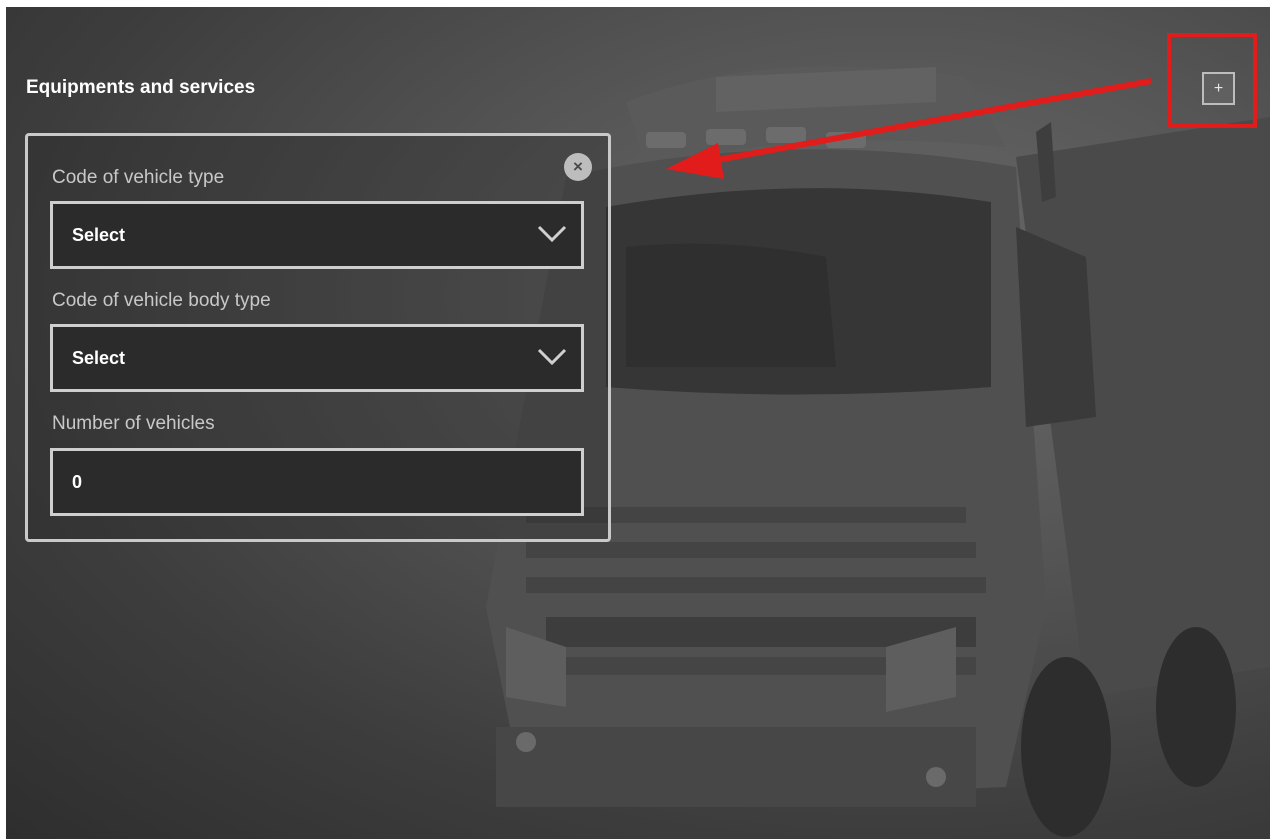 The height and width of the screenshot is (839, 1270). I want to click on body-type-select: Select, so click(317, 358).